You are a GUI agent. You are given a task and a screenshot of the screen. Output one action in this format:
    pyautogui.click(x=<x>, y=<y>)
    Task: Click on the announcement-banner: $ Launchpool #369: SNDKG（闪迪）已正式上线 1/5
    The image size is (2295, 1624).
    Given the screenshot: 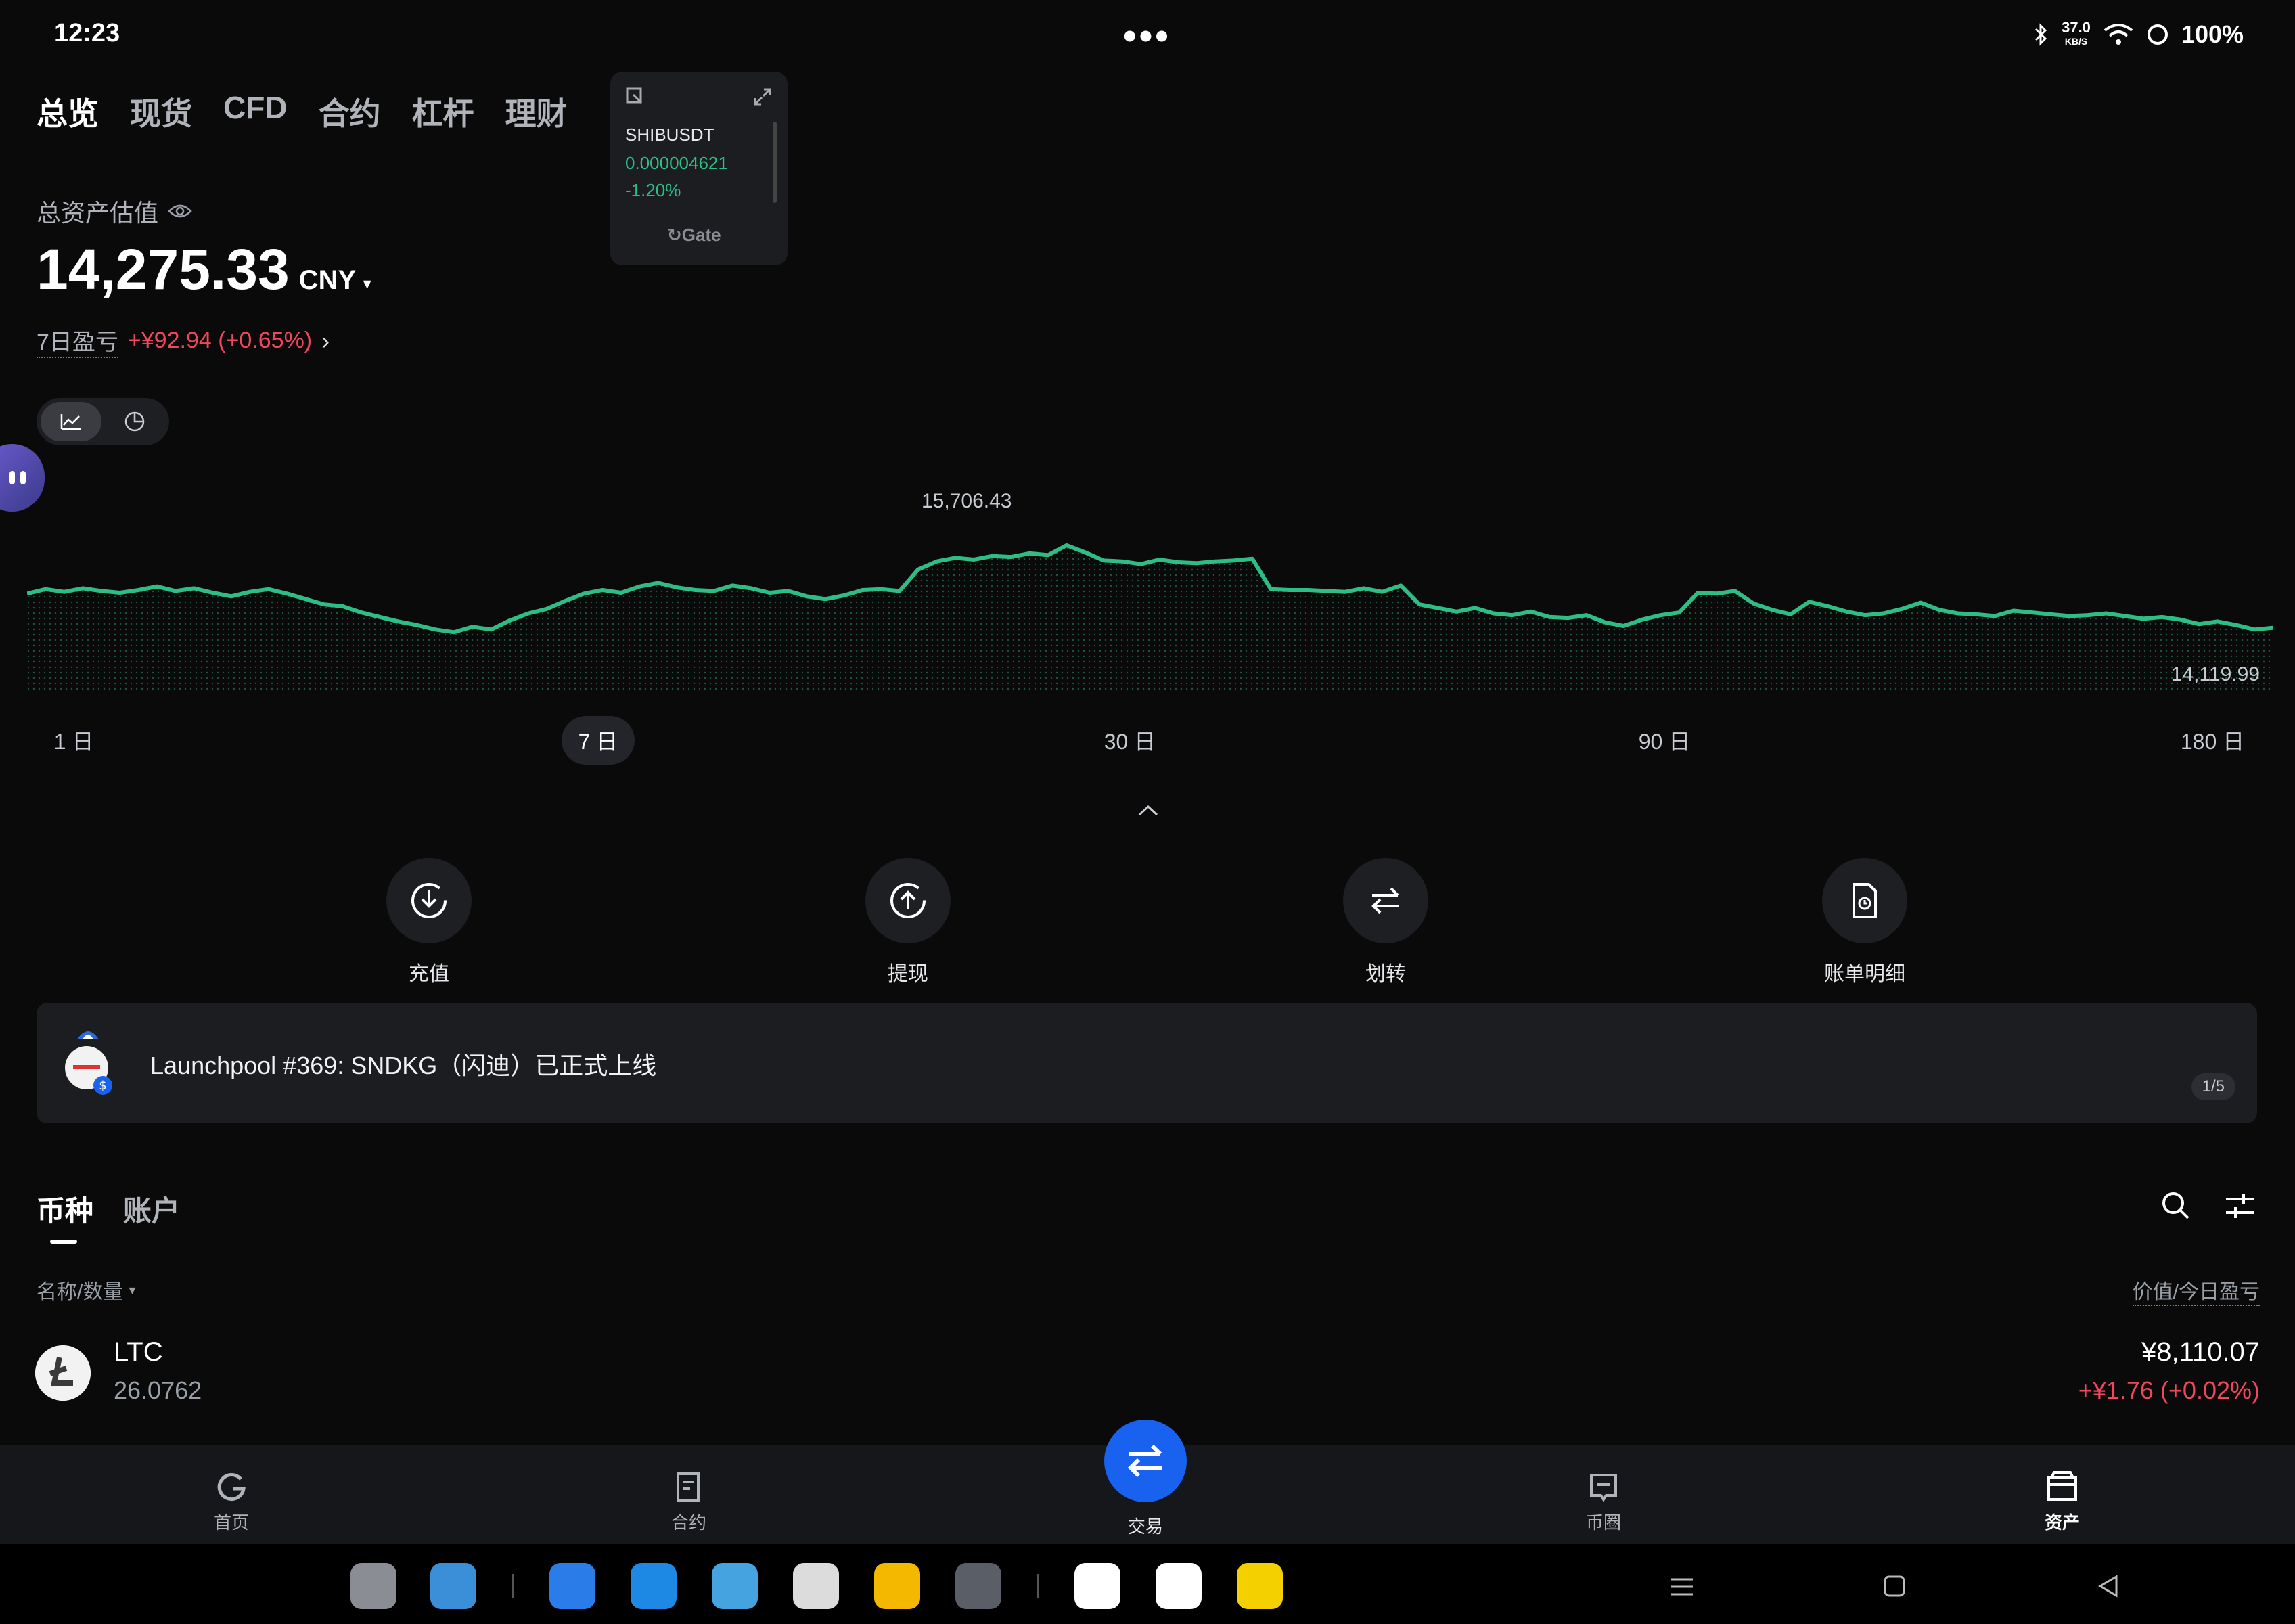 What is the action you would take?
    pyautogui.click(x=1147, y=1063)
    